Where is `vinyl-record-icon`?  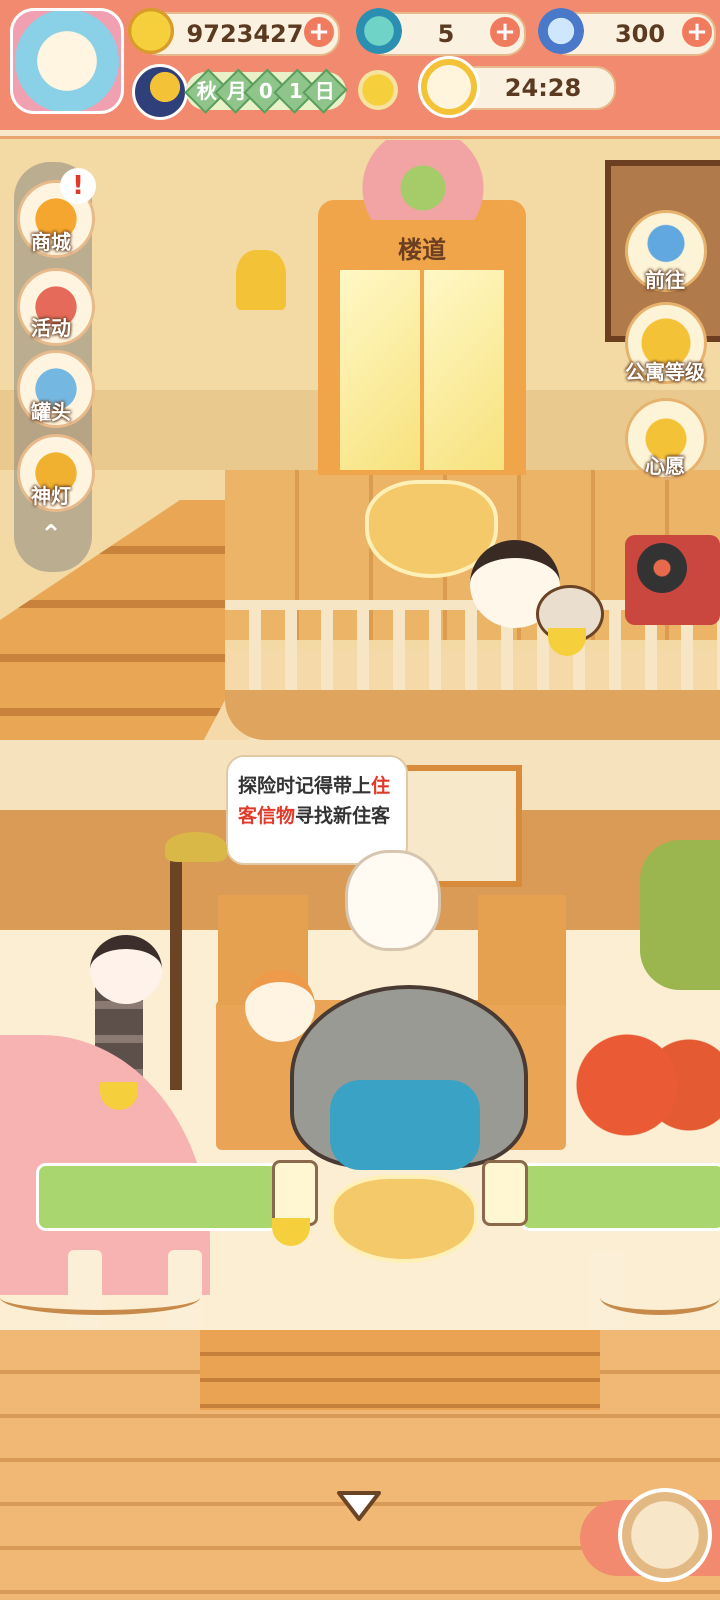
vinyl-record-icon is located at coordinates (662, 568).